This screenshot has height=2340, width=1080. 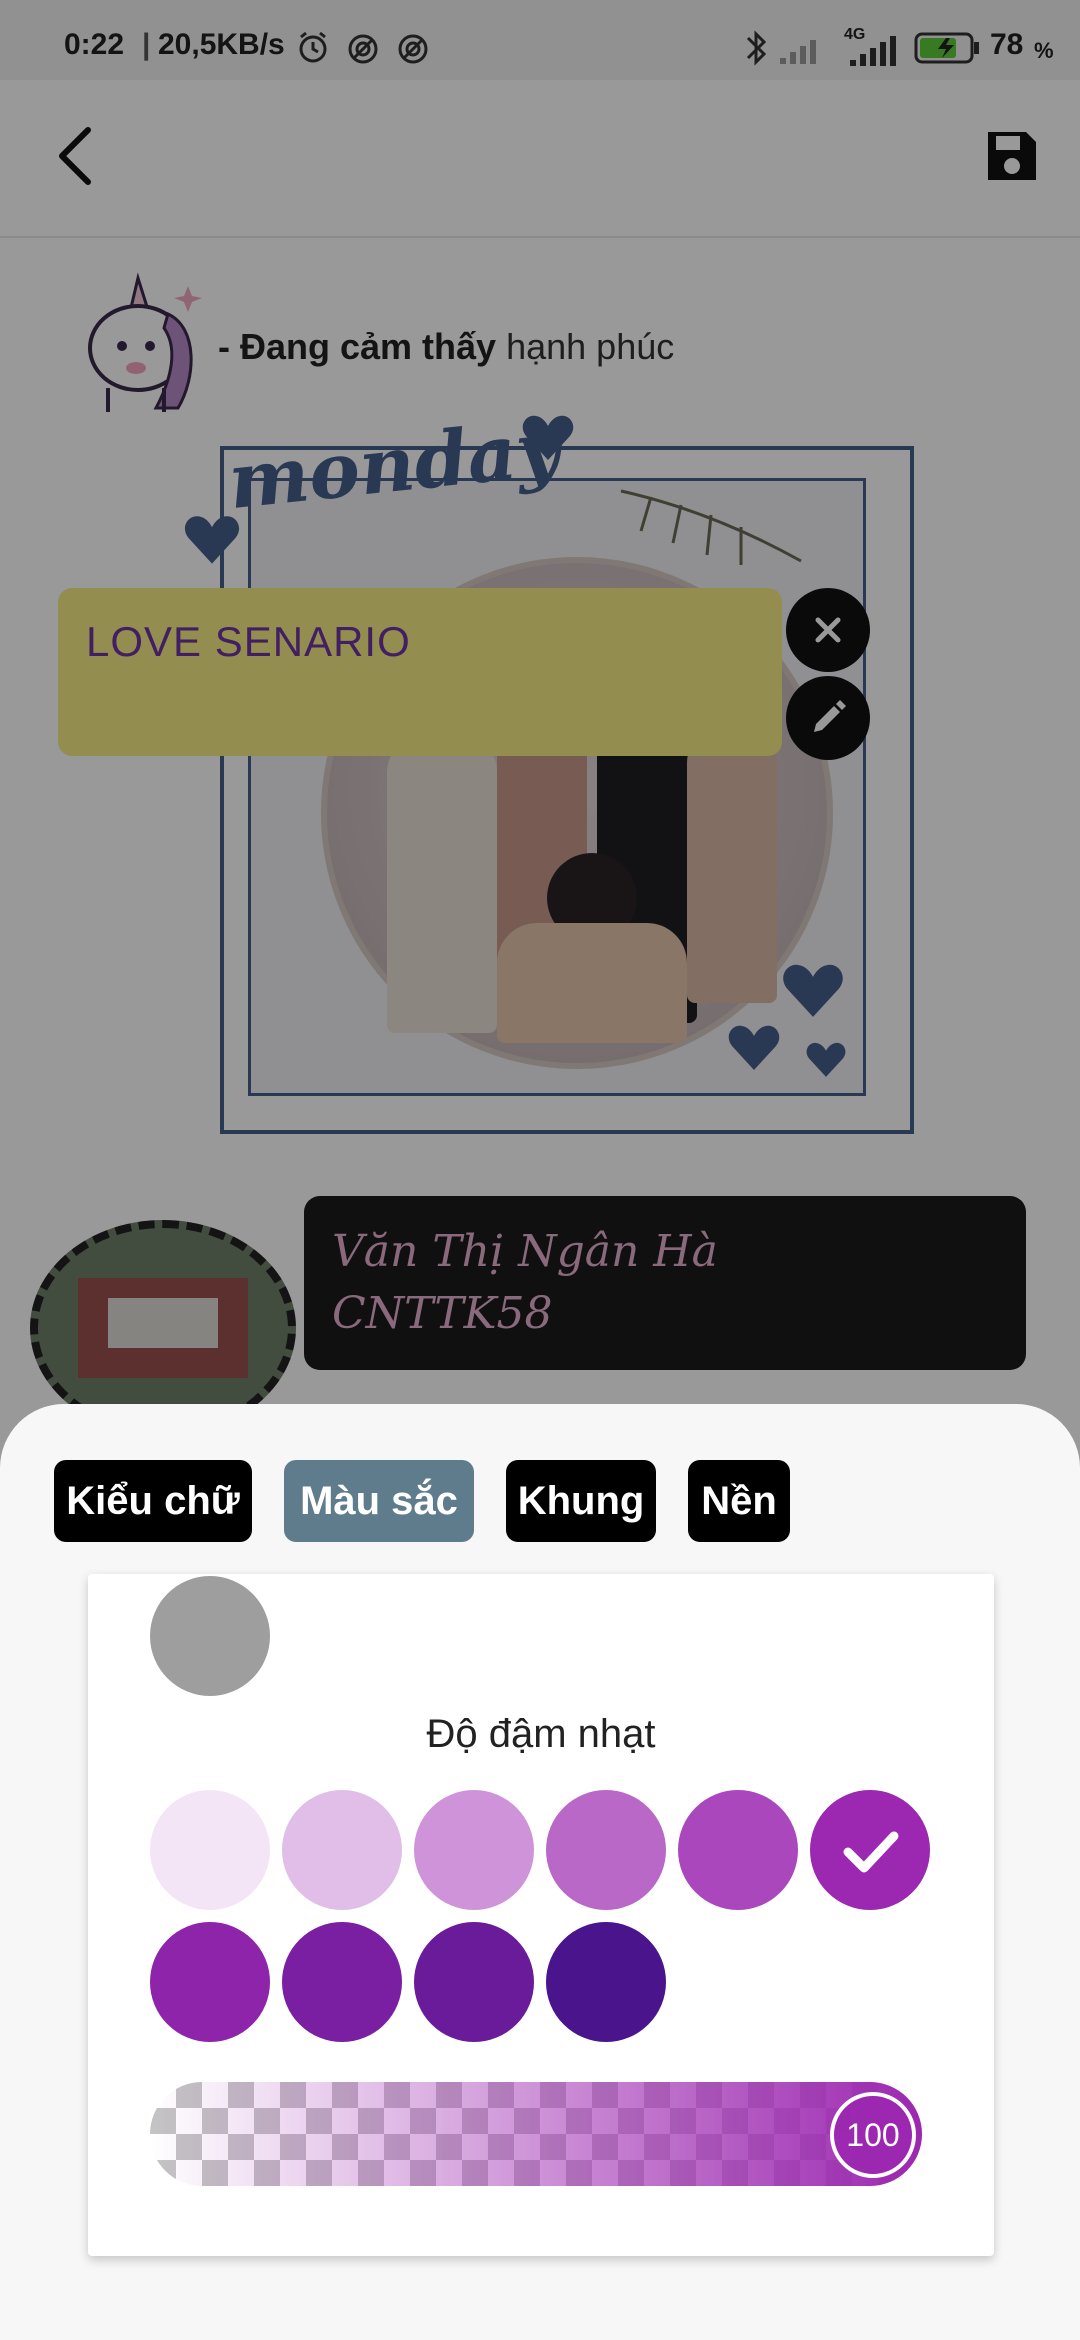 I want to click on tab-label: Kiểu chữ, so click(x=153, y=1501).